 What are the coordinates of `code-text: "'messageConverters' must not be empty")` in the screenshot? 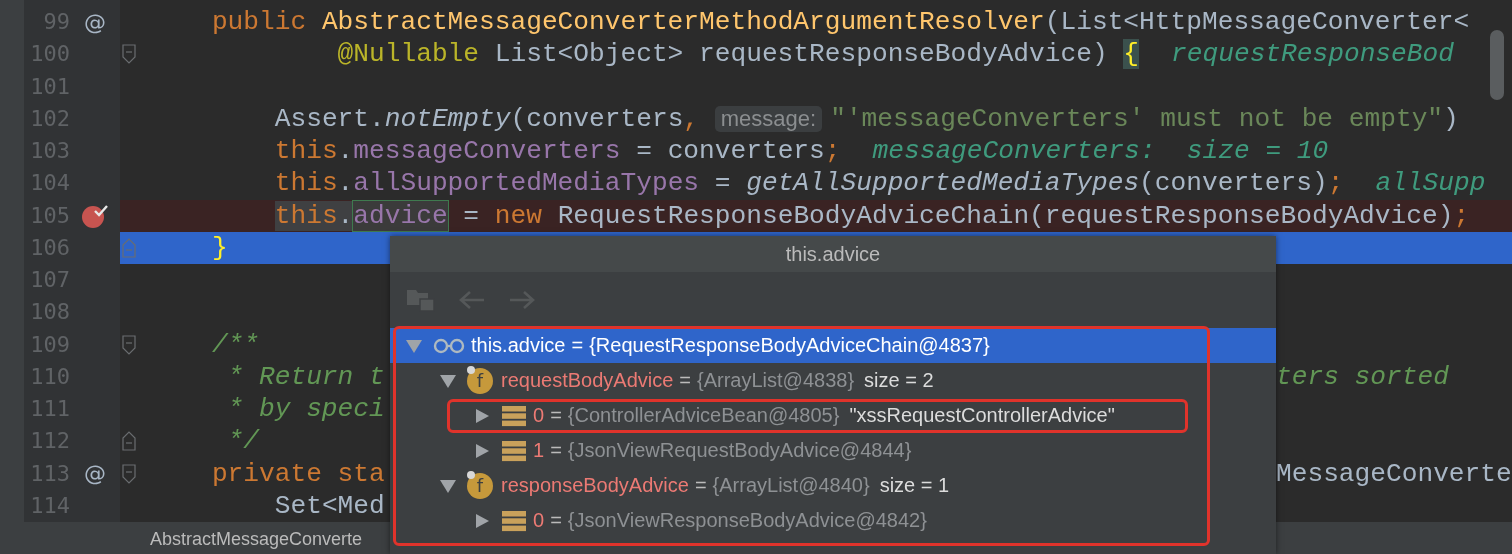 It's located at (1144, 118).